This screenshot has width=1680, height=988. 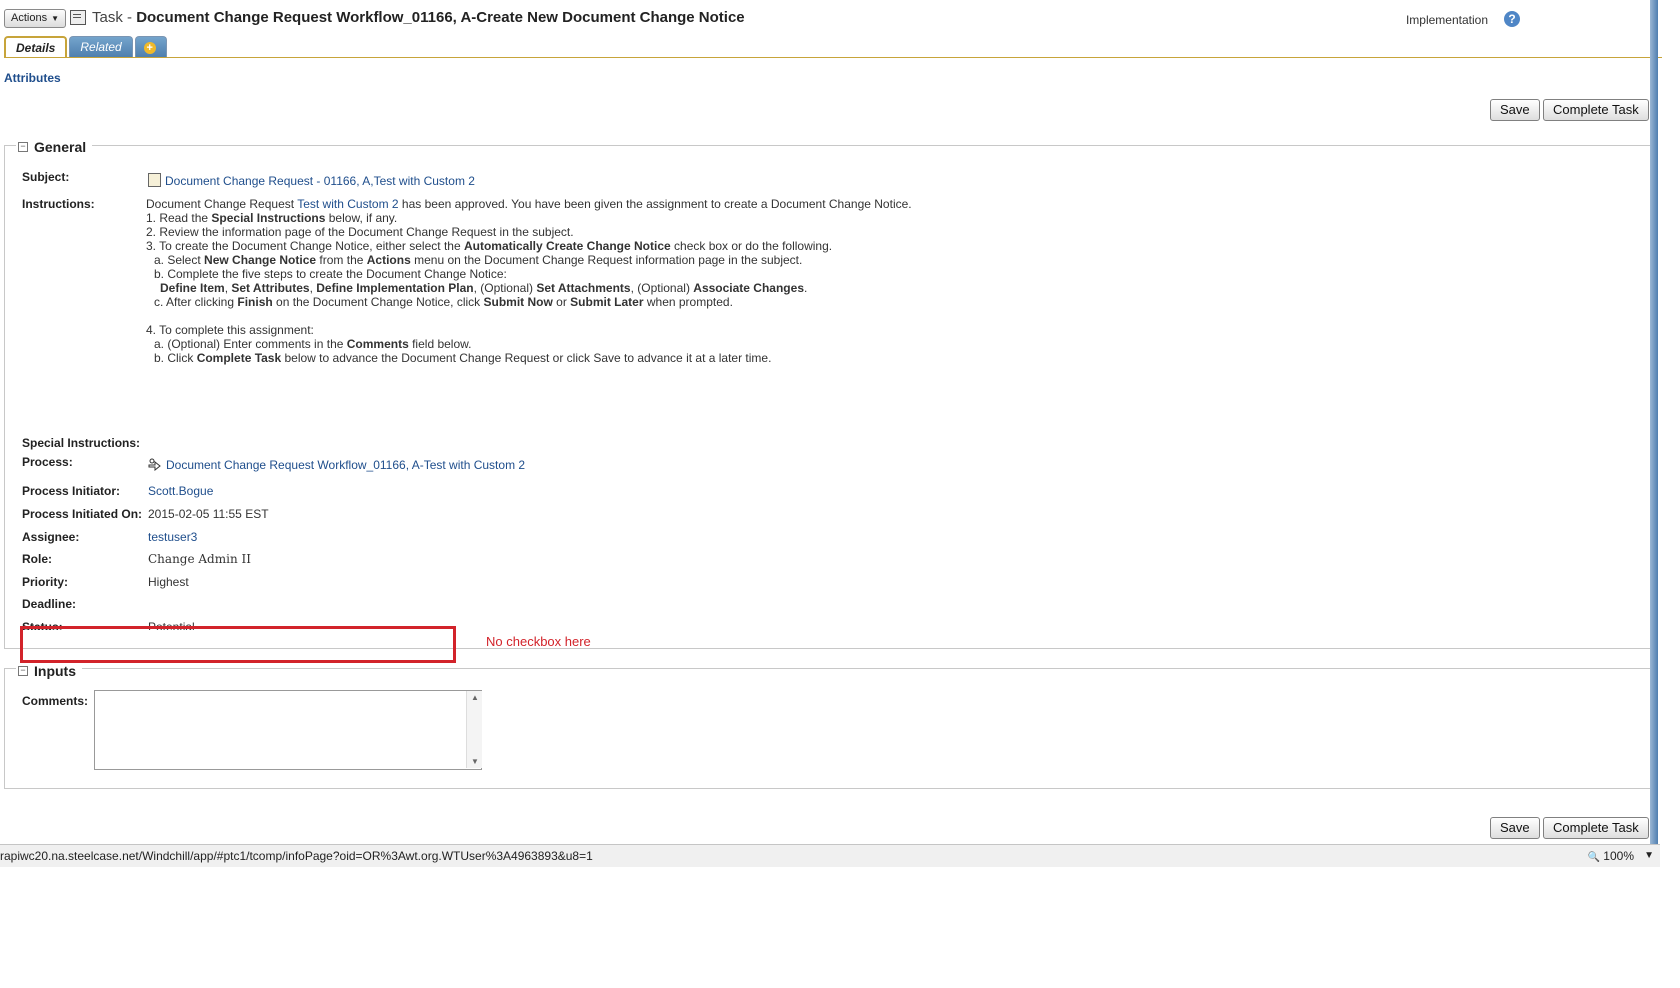 I want to click on comments-textarea, so click(x=288, y=730).